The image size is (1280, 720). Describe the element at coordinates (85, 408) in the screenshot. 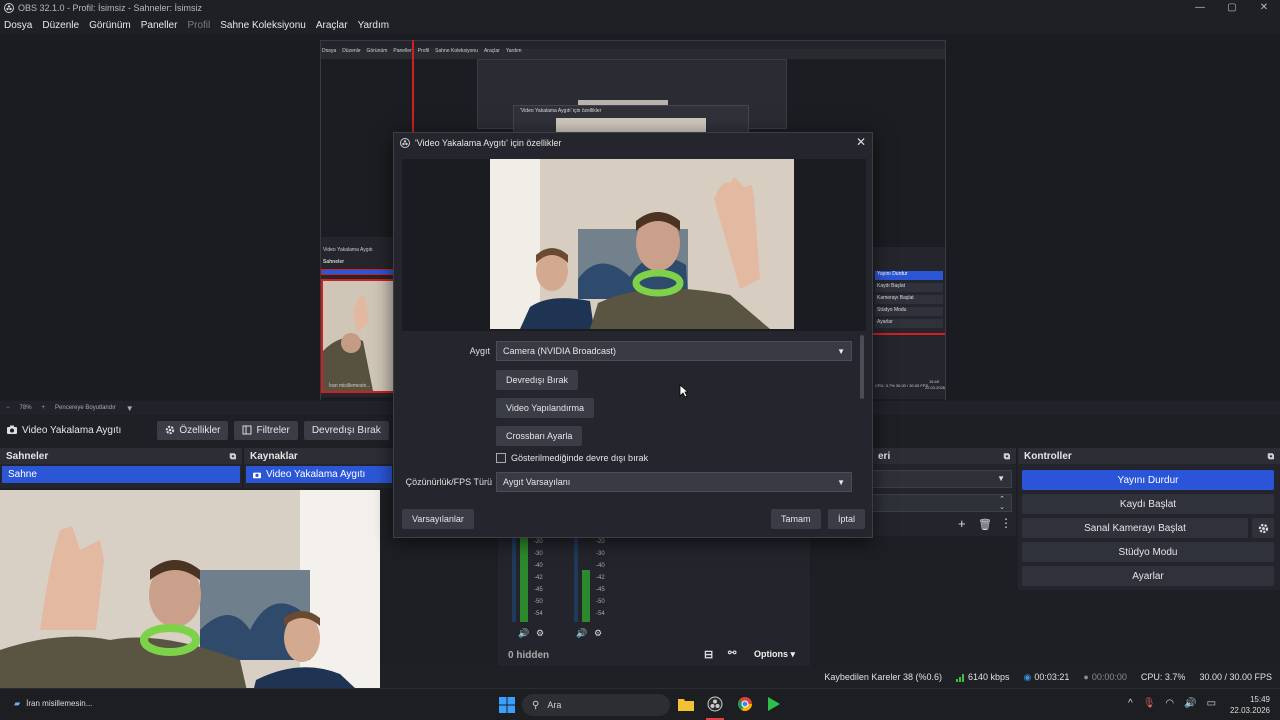

I see `fit-window-button: Pencereye Boyutlandır` at that location.